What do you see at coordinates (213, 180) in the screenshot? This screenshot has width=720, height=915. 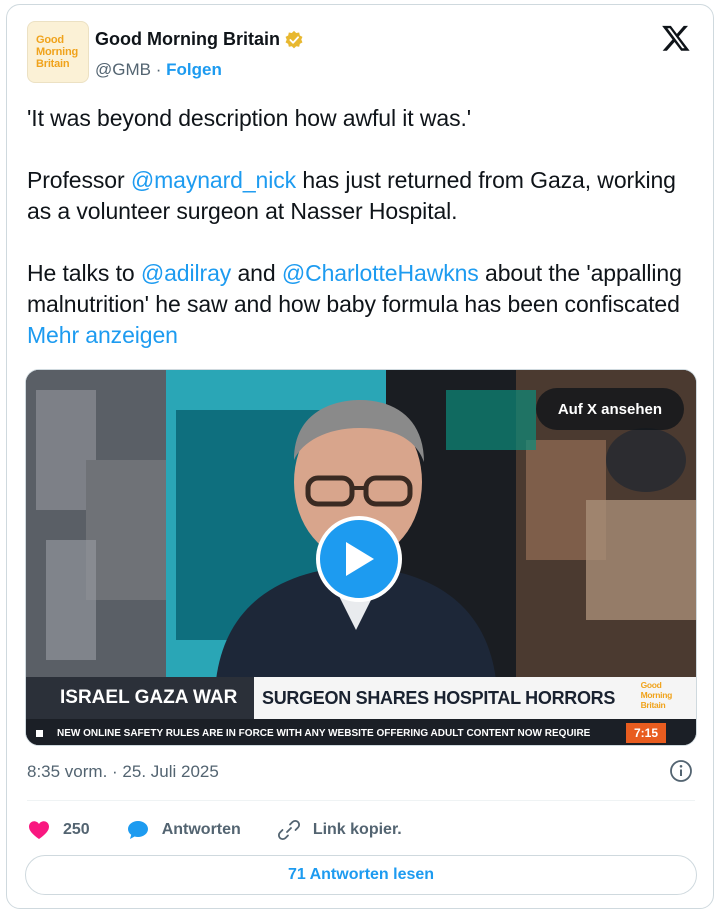 I see `mention-maynard-nick: @maynard_nick` at bounding box center [213, 180].